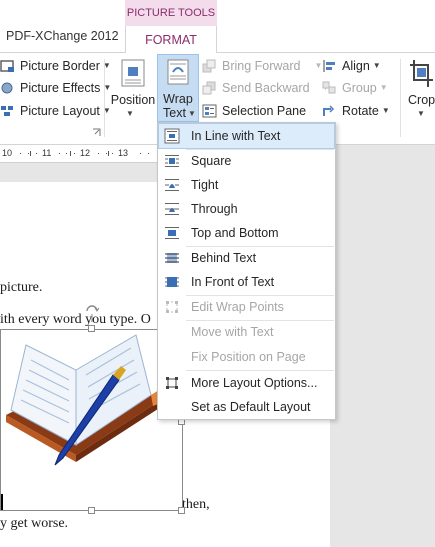  Describe the element at coordinates (209, 110) in the screenshot. I see `selection-pane-icon` at that location.